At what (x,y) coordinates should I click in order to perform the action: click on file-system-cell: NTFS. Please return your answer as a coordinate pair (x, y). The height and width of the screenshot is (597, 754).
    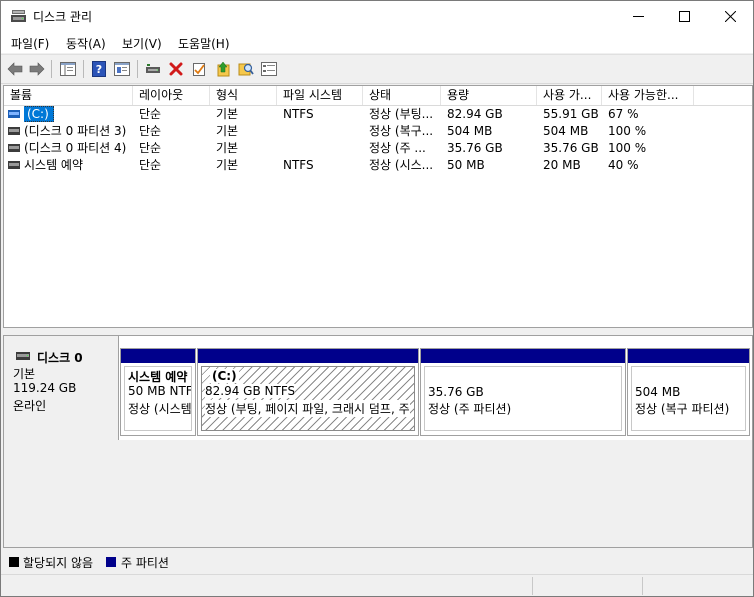
    Looking at the image, I should click on (298, 114).